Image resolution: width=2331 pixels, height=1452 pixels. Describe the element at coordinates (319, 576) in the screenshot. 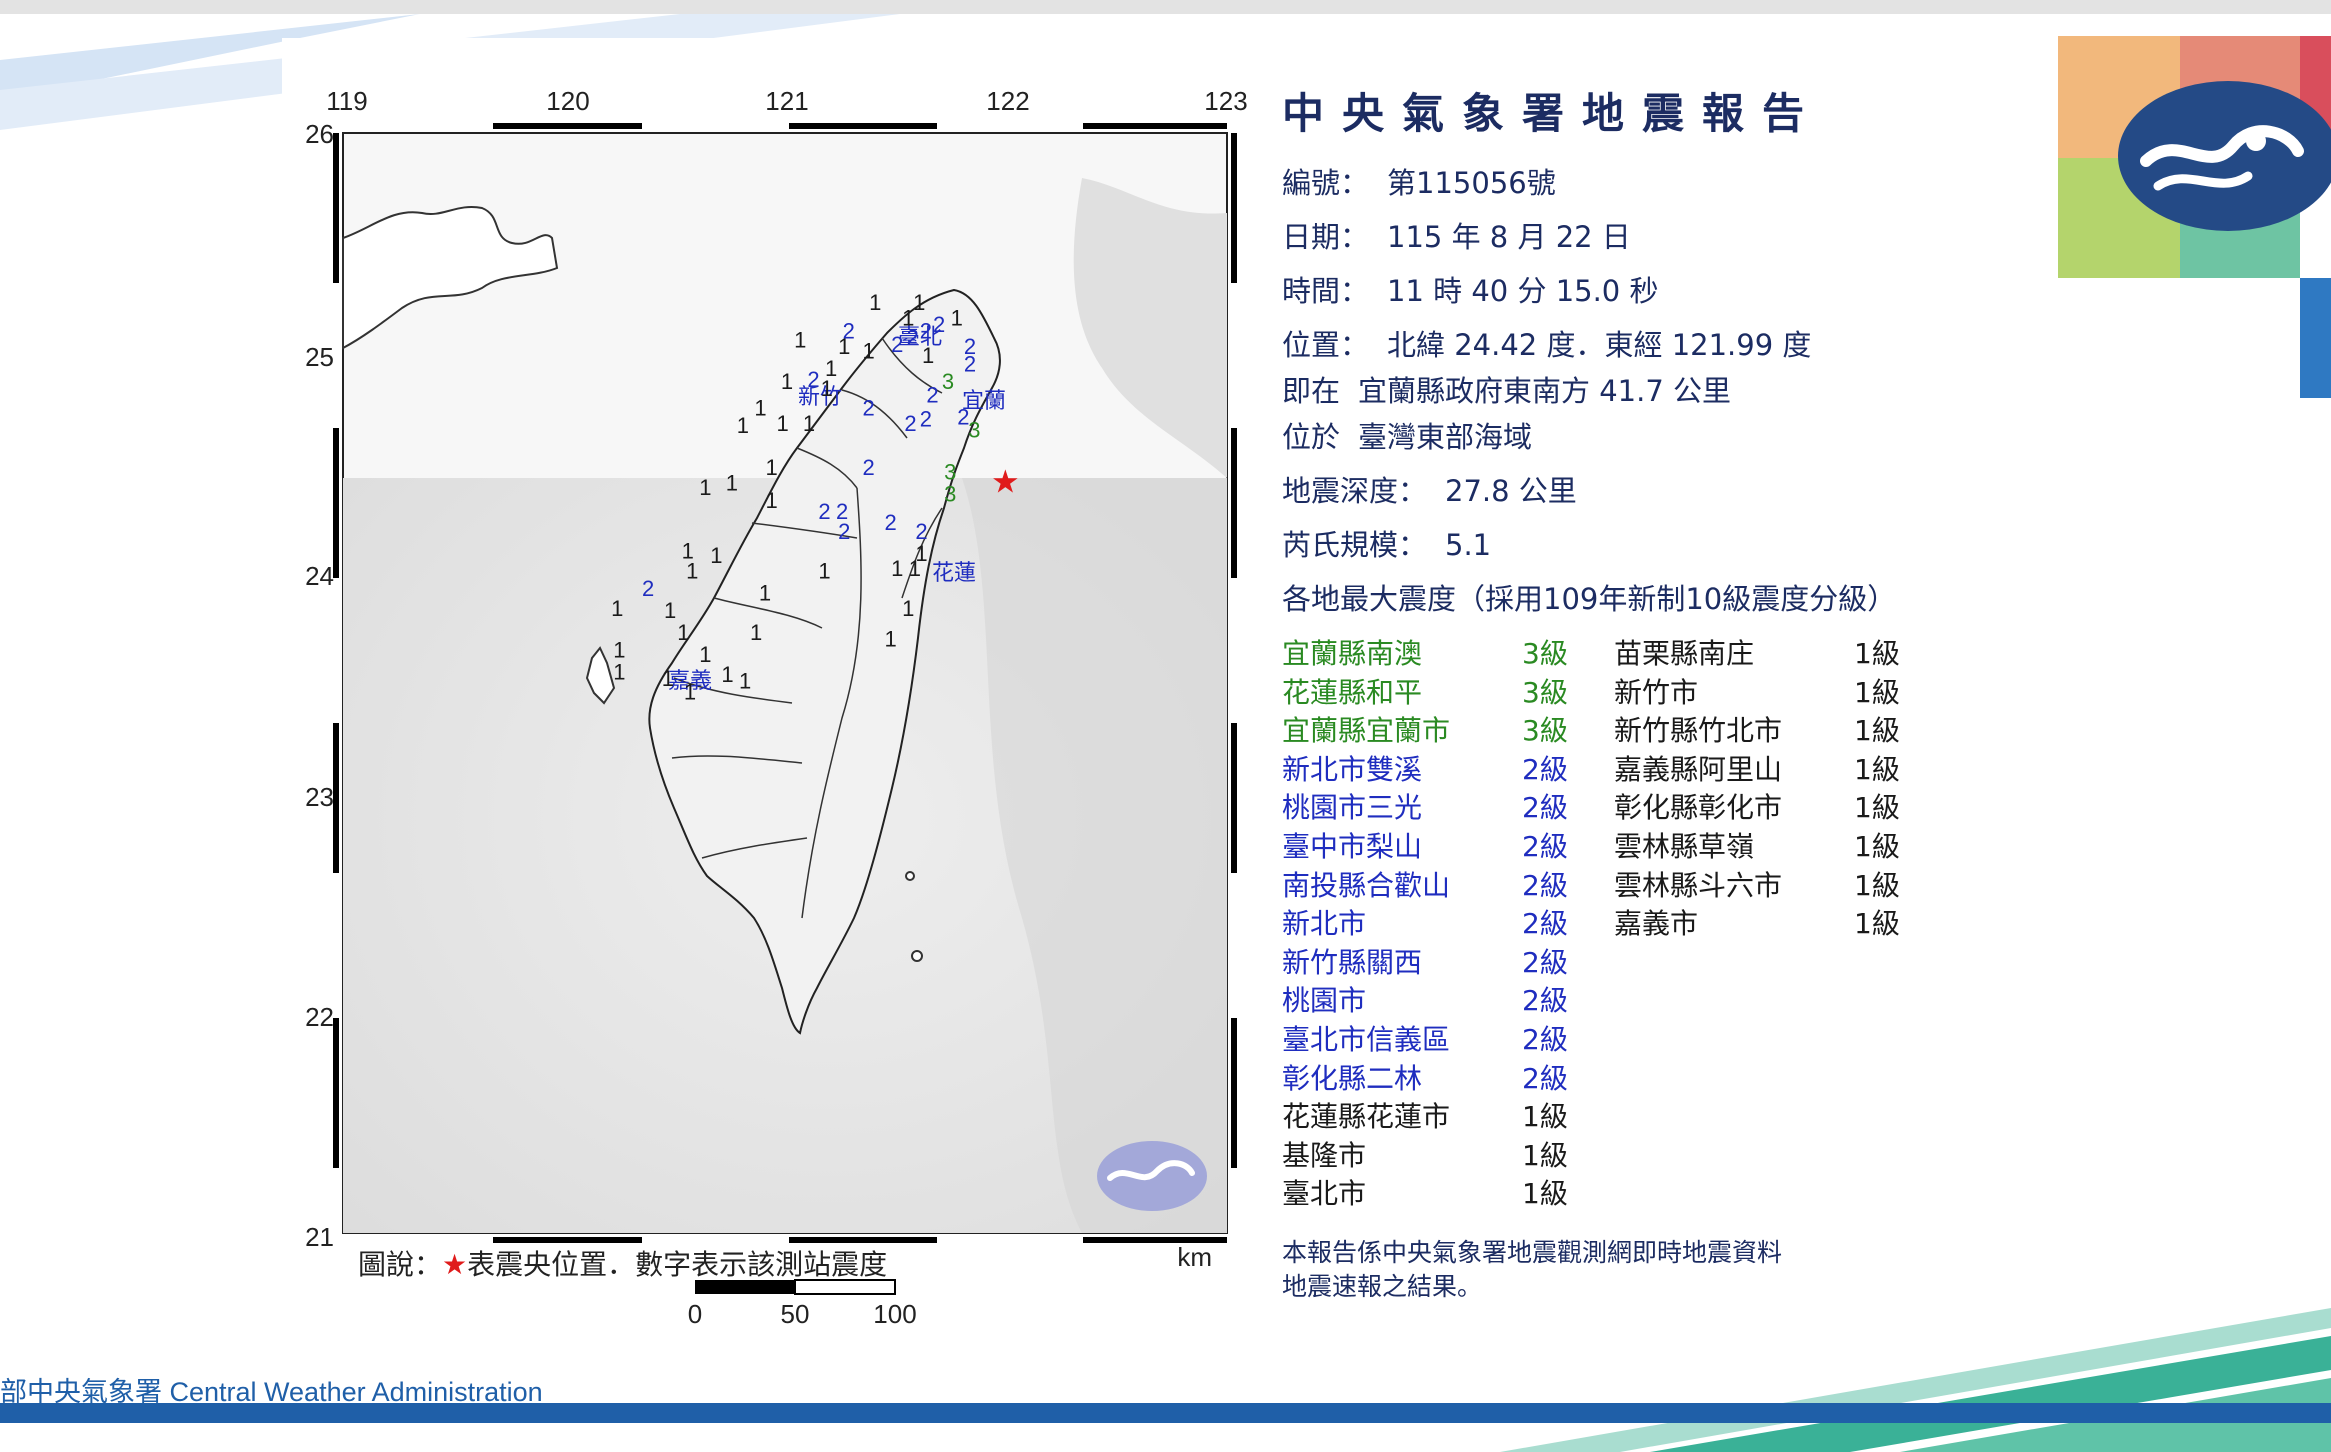

I see `lat-tick: 24` at that location.